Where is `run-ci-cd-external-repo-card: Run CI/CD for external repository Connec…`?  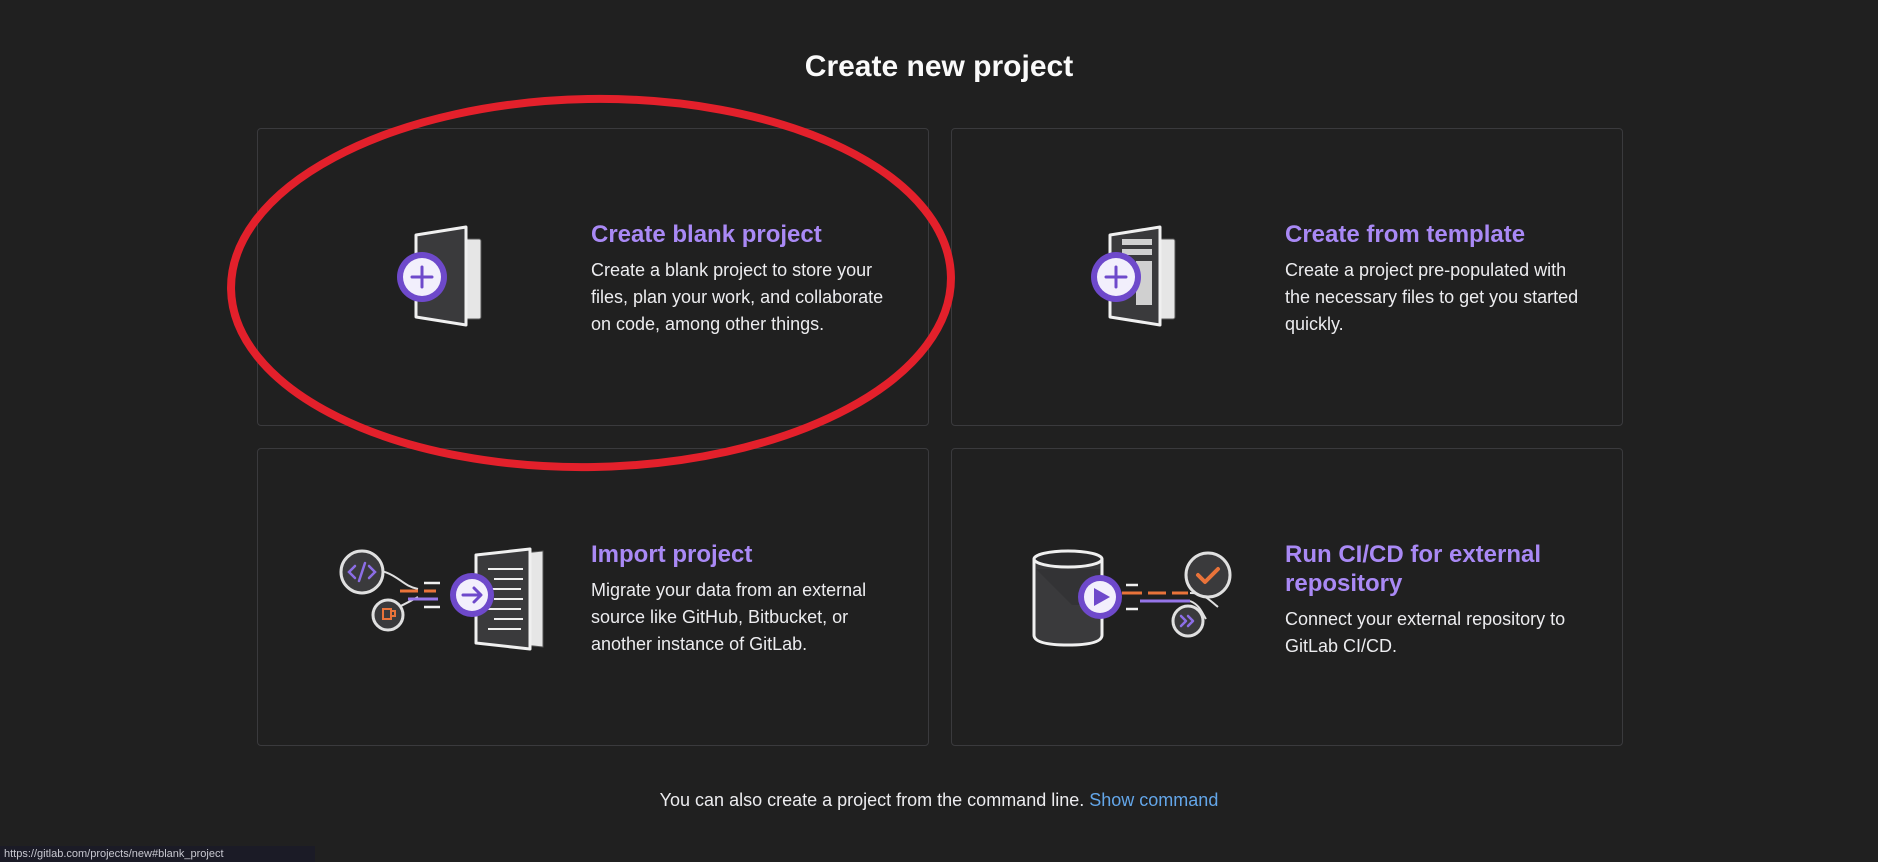
run-ci-cd-external-repo-card: Run CI/CD for external repository Connec… is located at coordinates (1287, 597).